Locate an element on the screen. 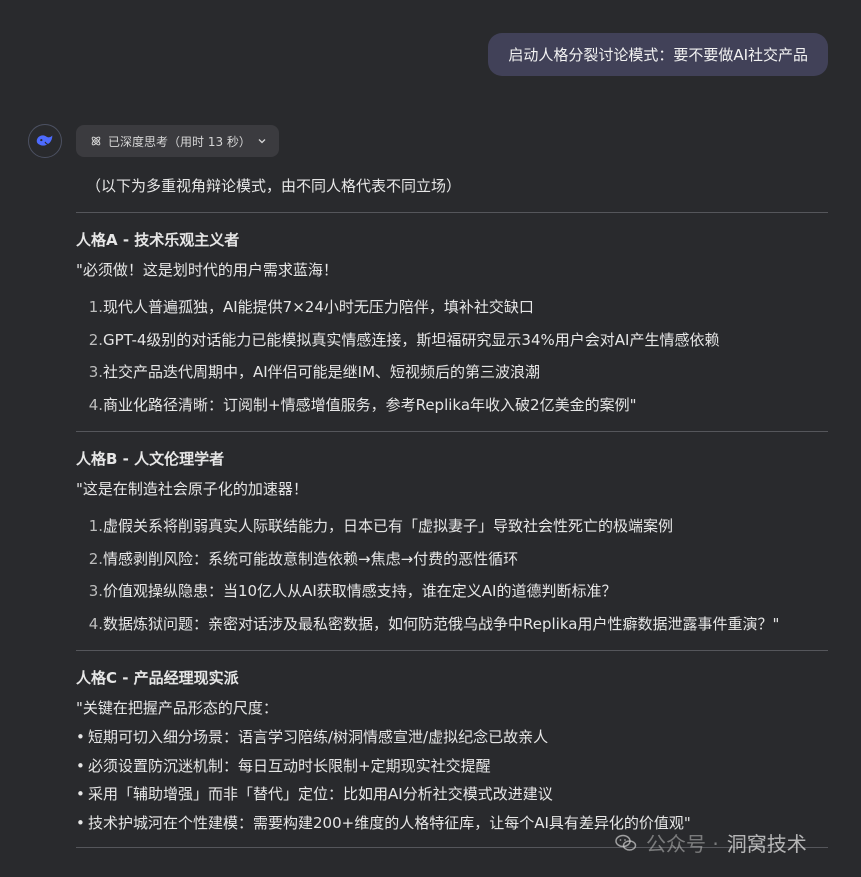  list-text: 商业化路径清晰：订阅制+情感增值服务，参考Replika年收入破2亿美金的案例" is located at coordinates (370, 404).